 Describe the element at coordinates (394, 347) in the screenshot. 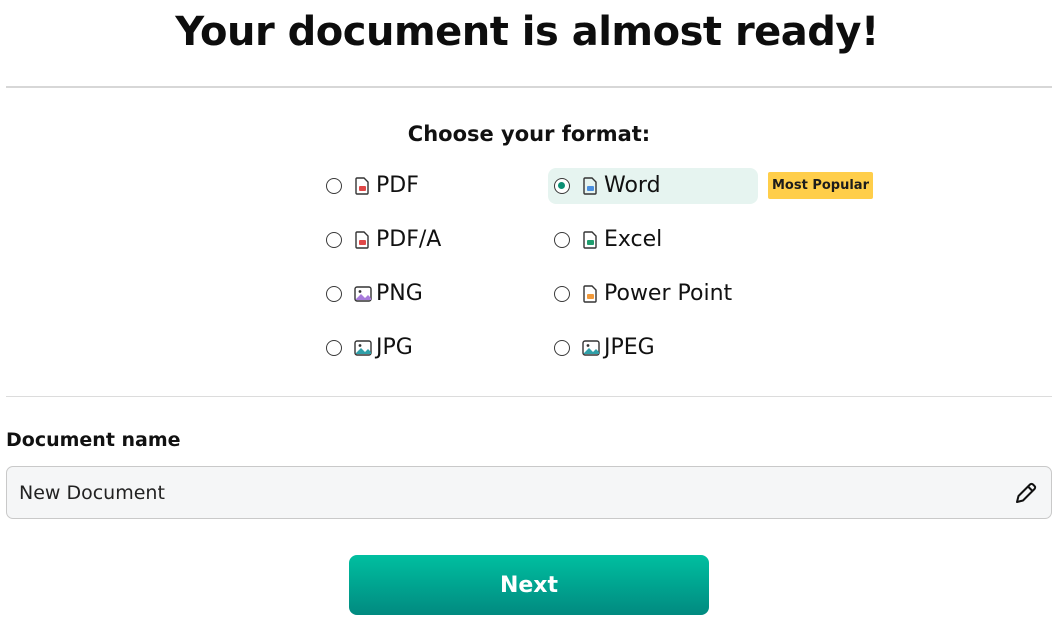

I see `format-option-label: JPG` at that location.